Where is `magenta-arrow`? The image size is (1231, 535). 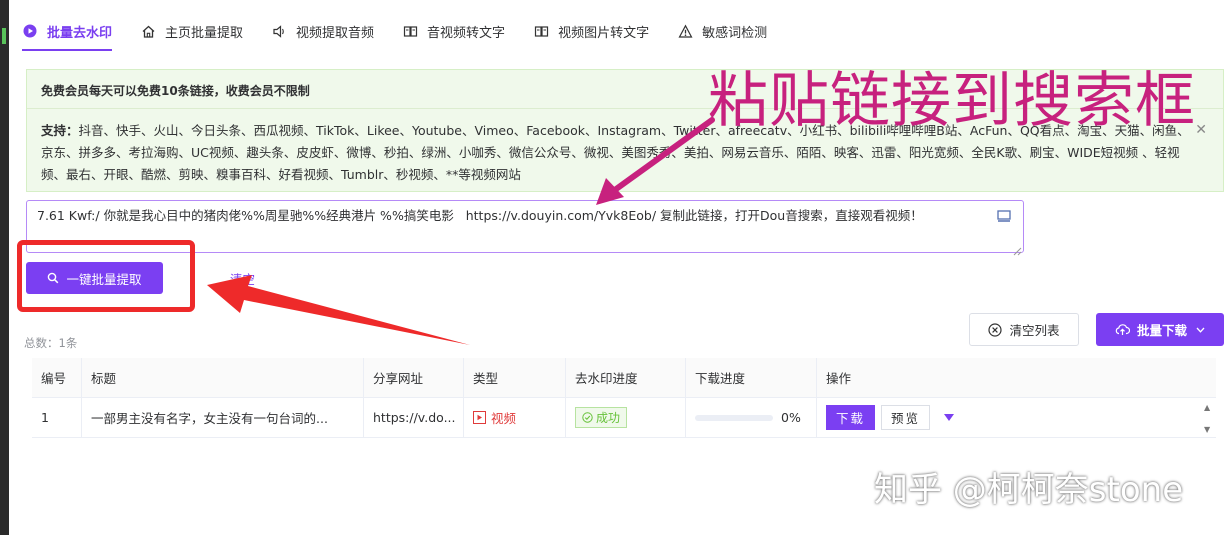 magenta-arrow is located at coordinates (655, 161).